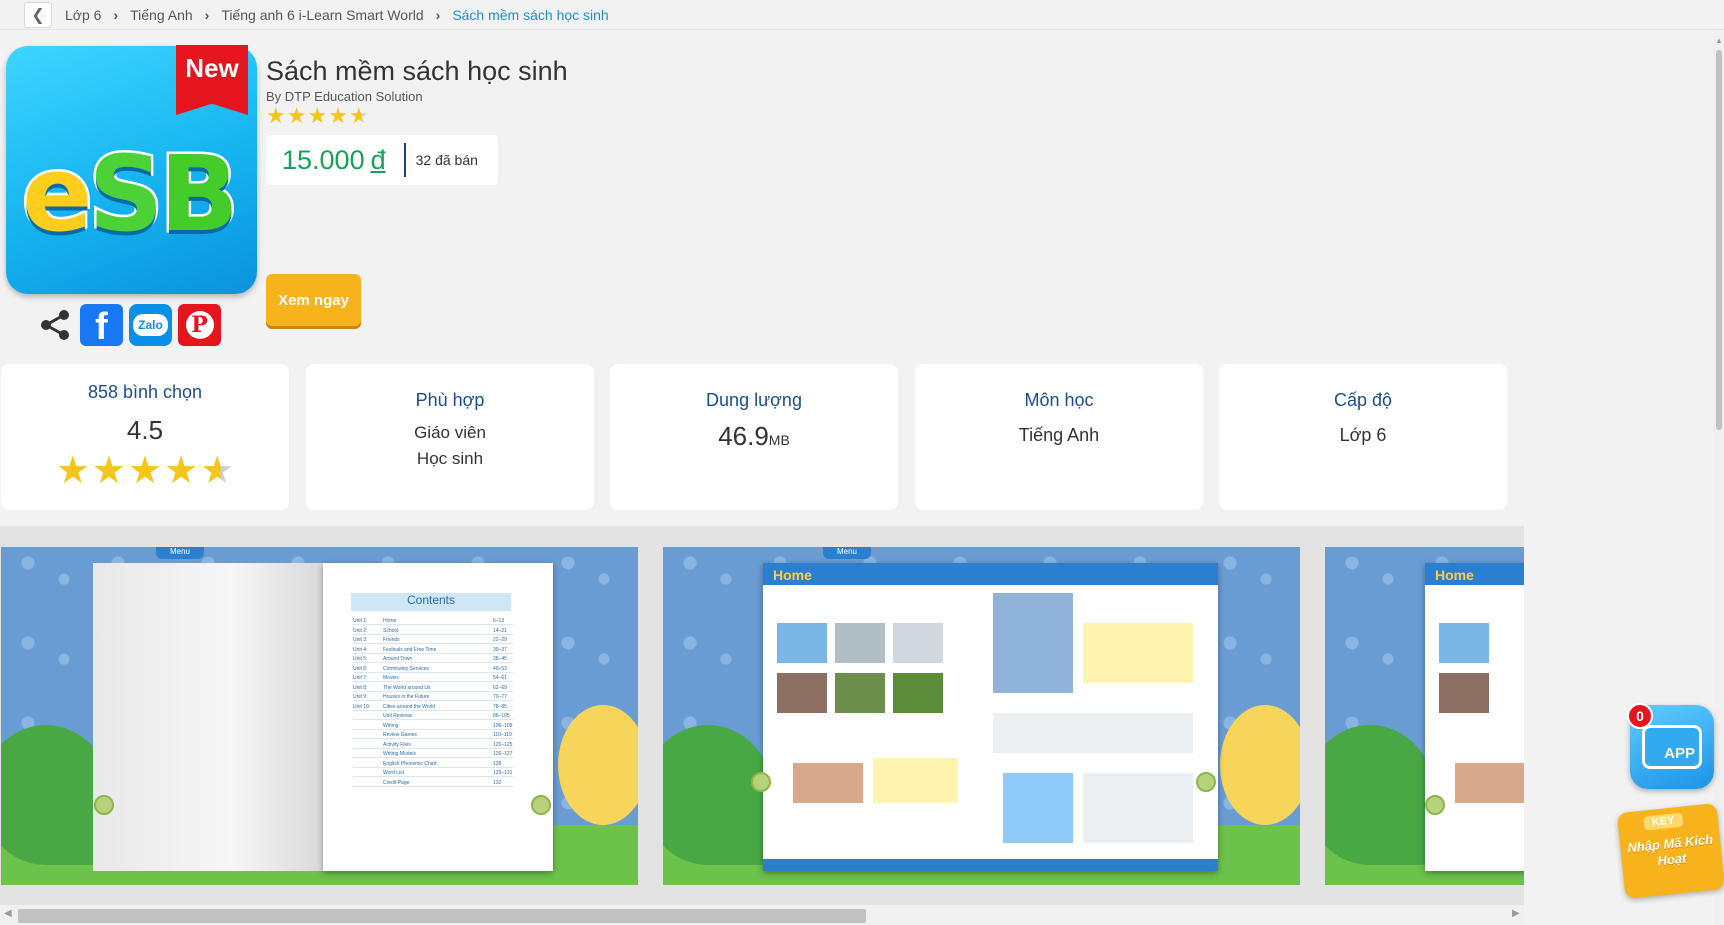  What do you see at coordinates (391, 630) in the screenshot?
I see `toc-title: School` at bounding box center [391, 630].